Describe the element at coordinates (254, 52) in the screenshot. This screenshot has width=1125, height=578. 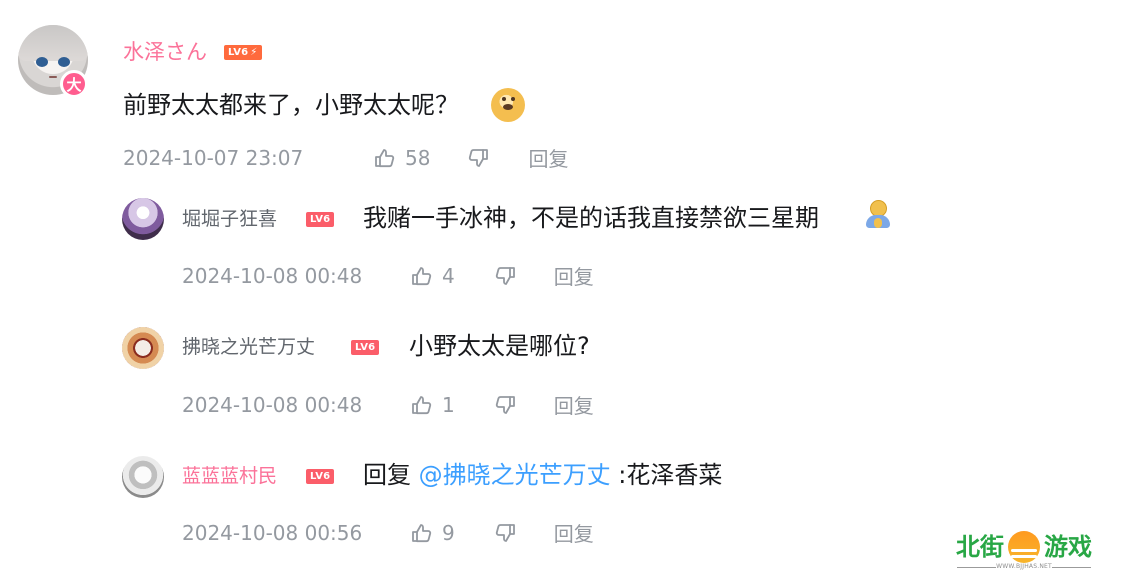
I see `bolt-icon: ⚡` at that location.